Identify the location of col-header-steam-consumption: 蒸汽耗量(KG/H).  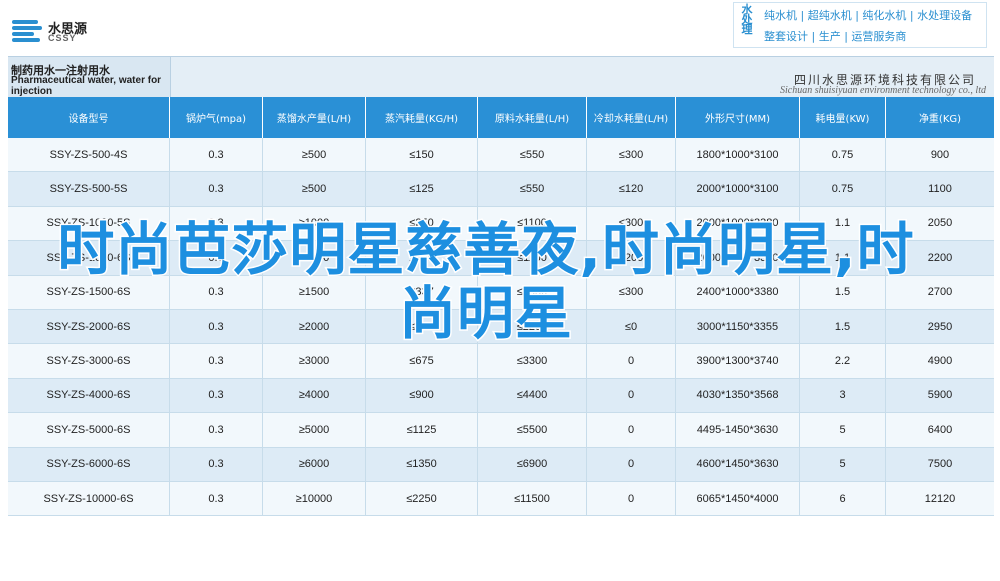
(422, 117).